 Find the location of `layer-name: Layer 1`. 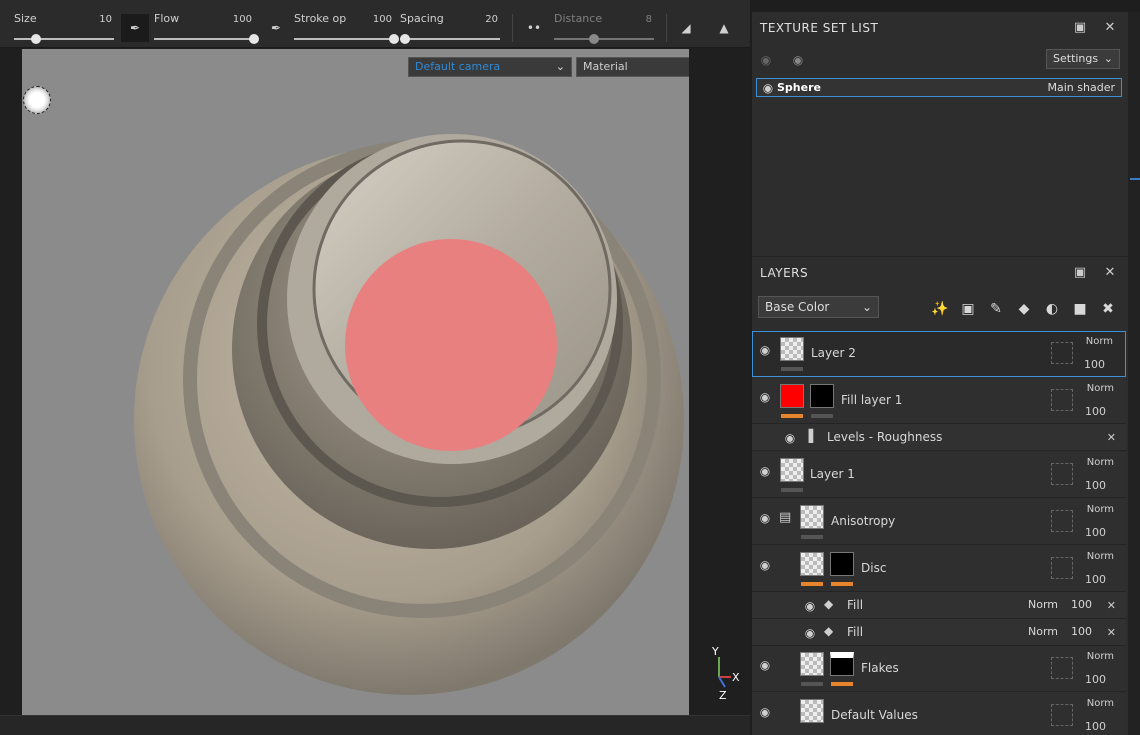

layer-name: Layer 1 is located at coordinates (832, 474).